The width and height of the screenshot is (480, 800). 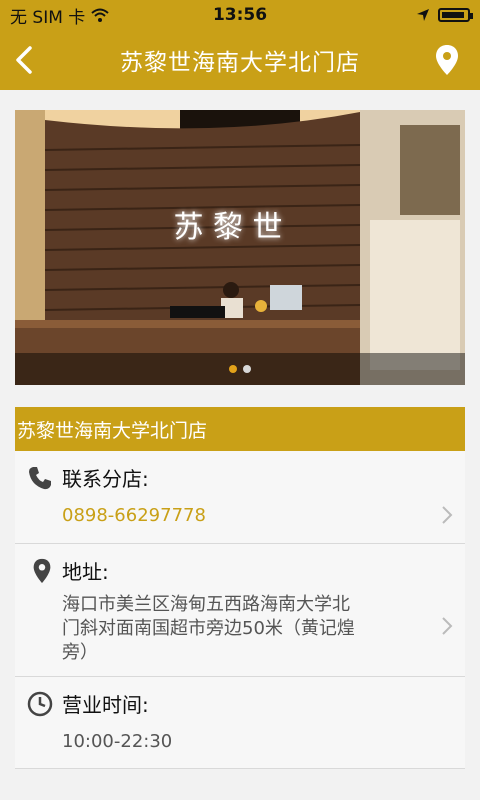 I want to click on address-line-1: 海口市美兰区海甸五西路海南大学北, so click(x=206, y=604).